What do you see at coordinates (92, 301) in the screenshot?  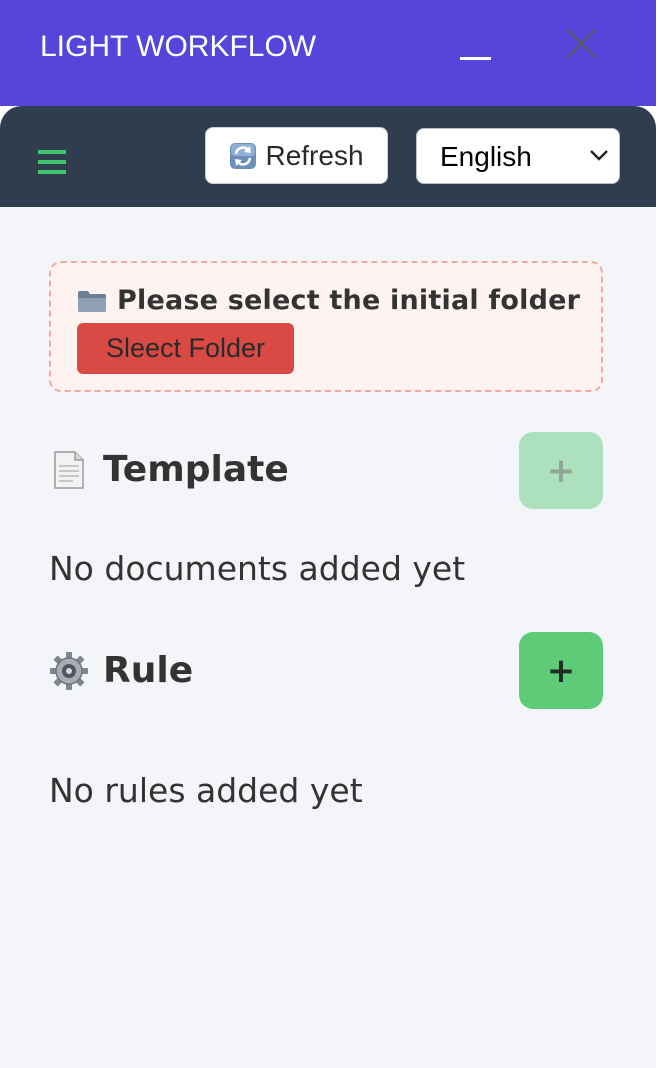 I see `folder-icon` at bounding box center [92, 301].